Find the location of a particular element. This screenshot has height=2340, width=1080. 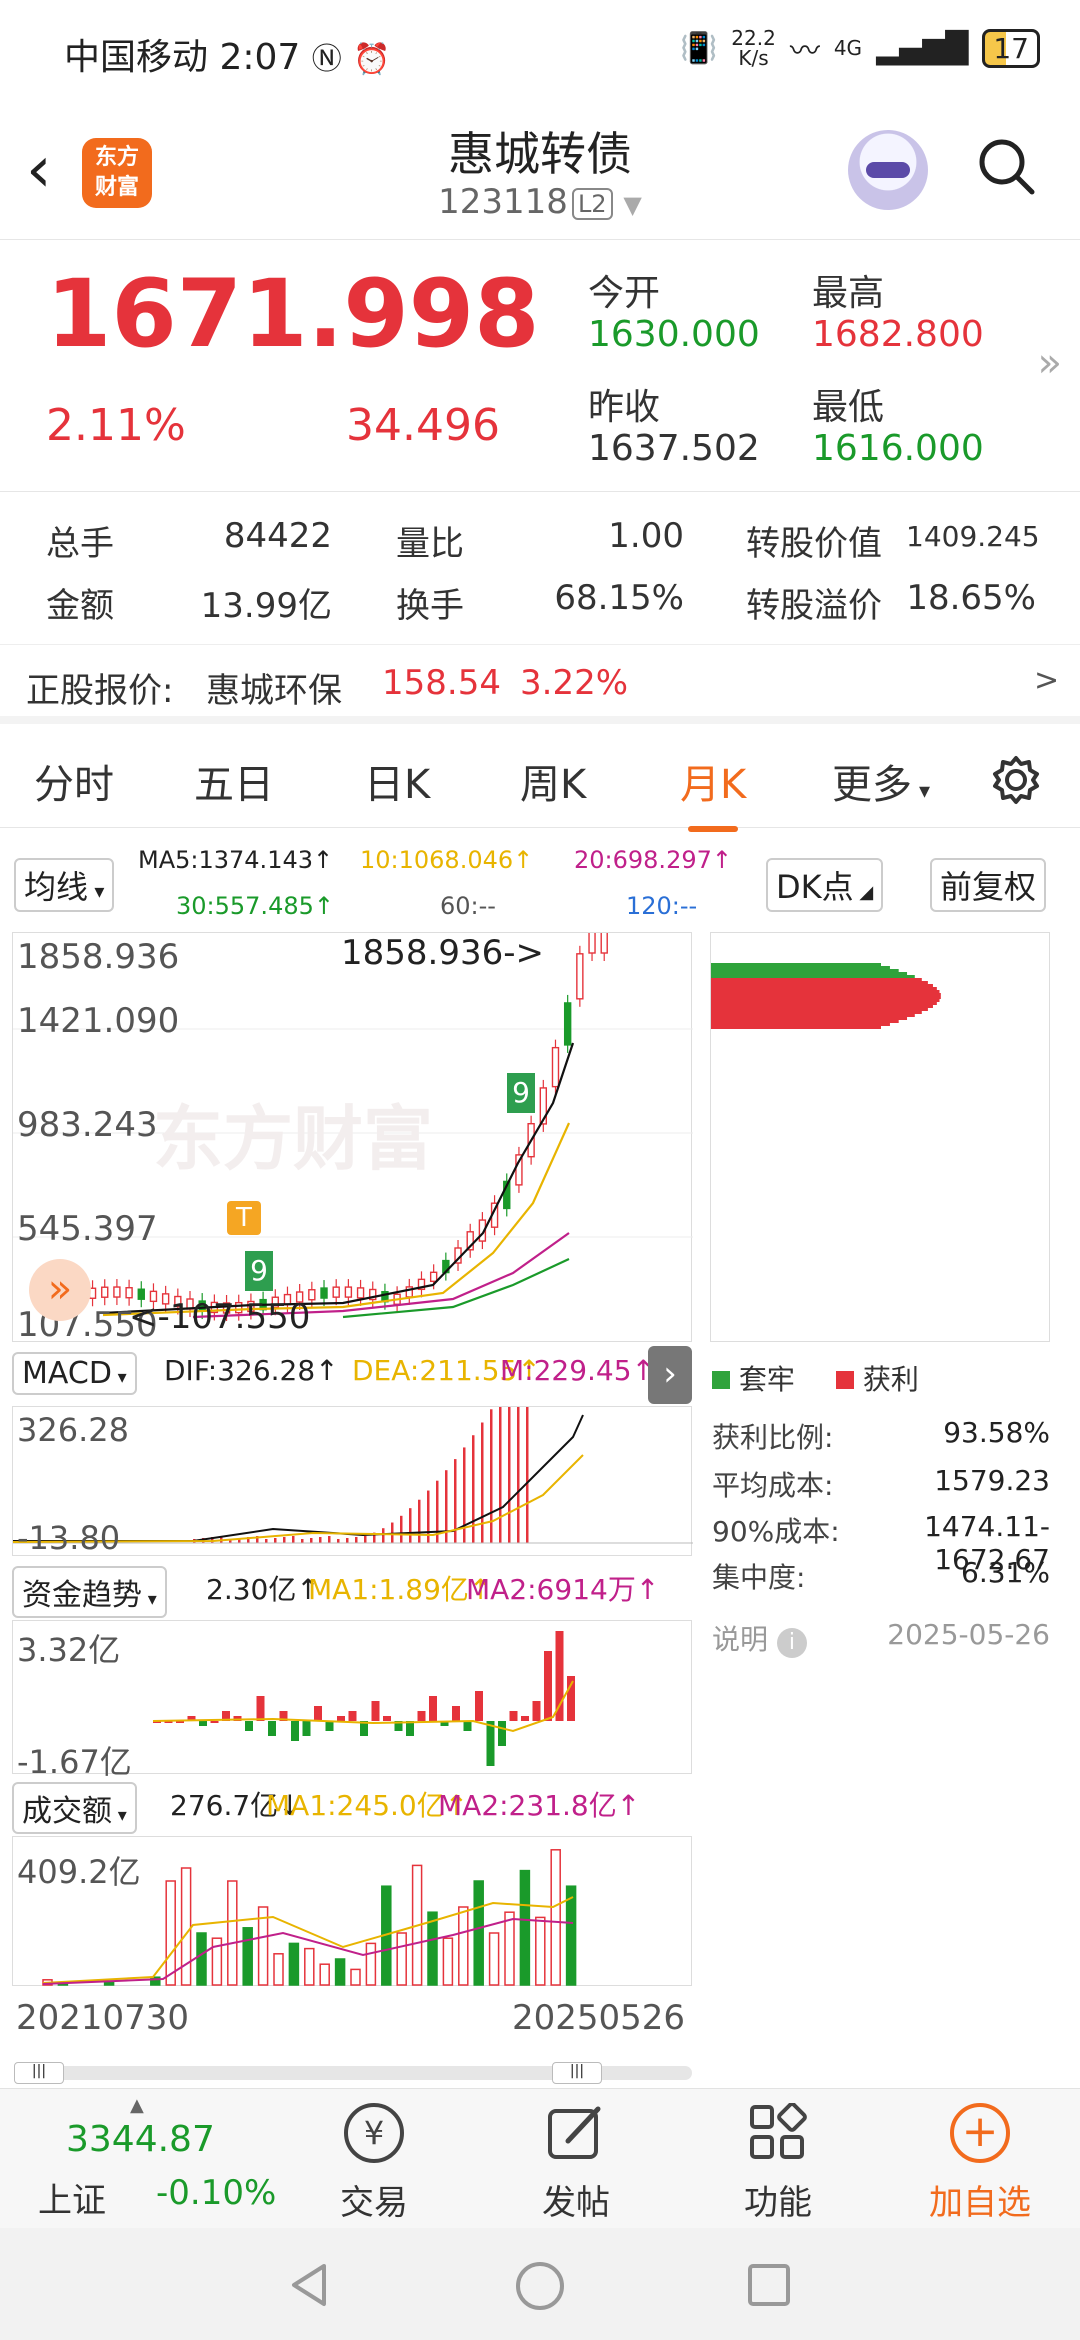

range-handle-right: ||| is located at coordinates (577, 2073).